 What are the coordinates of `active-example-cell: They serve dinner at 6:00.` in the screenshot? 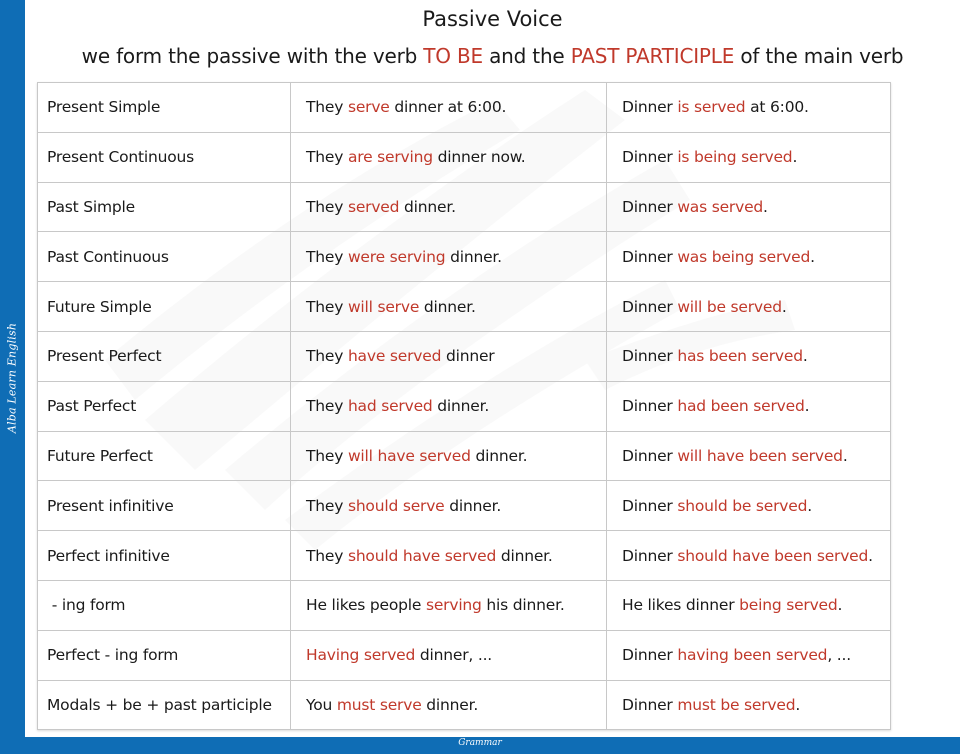 It's located at (448, 107).